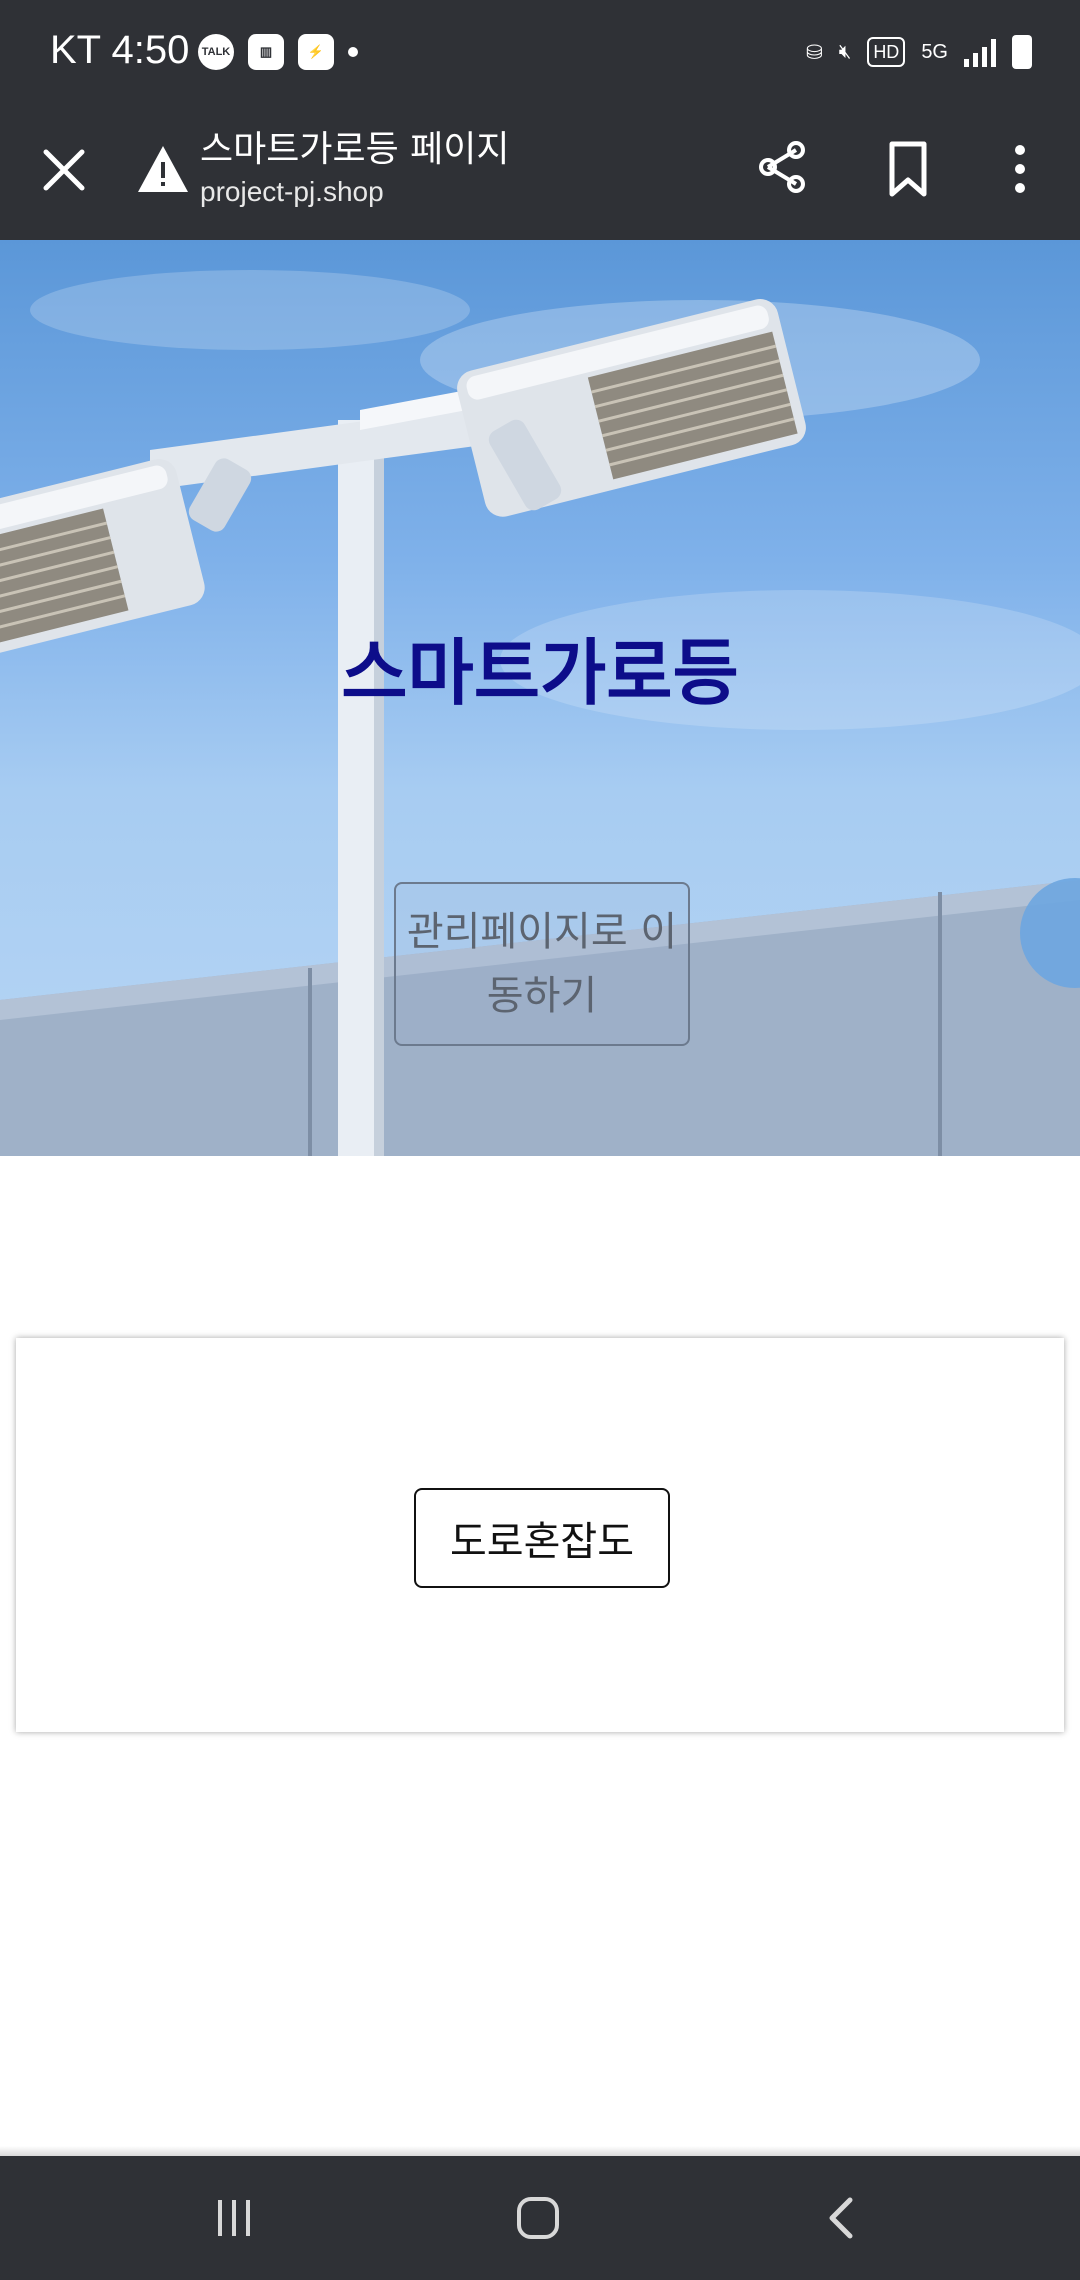  I want to click on back-icon, so click(842, 2218).